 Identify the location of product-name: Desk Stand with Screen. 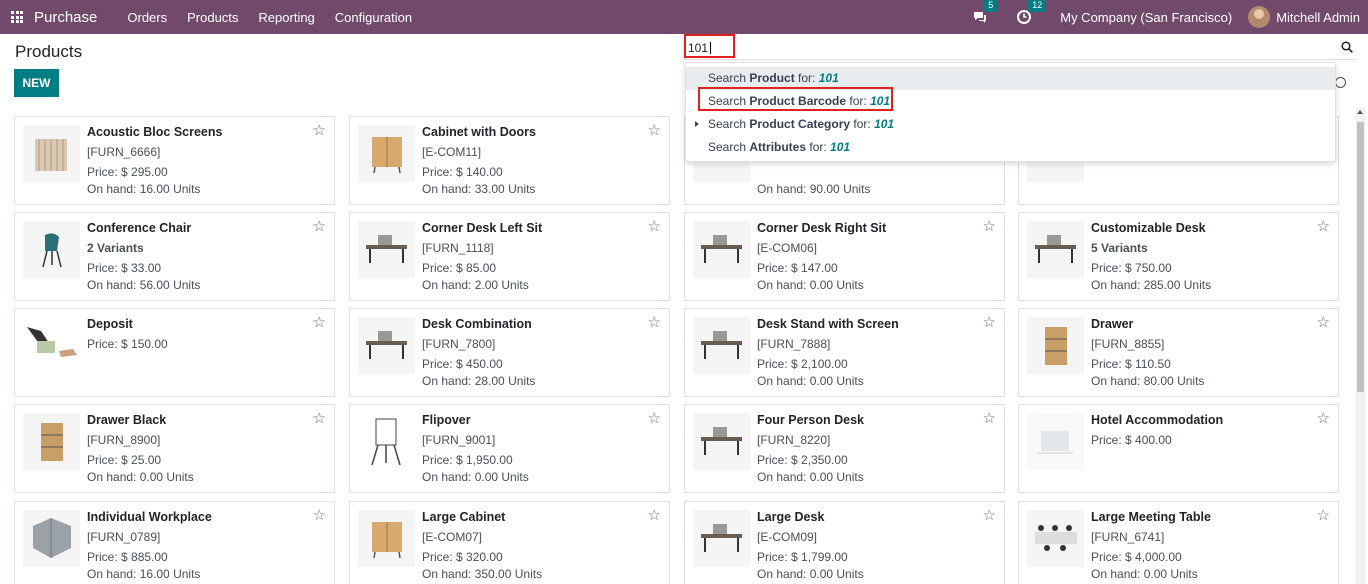
(828, 324).